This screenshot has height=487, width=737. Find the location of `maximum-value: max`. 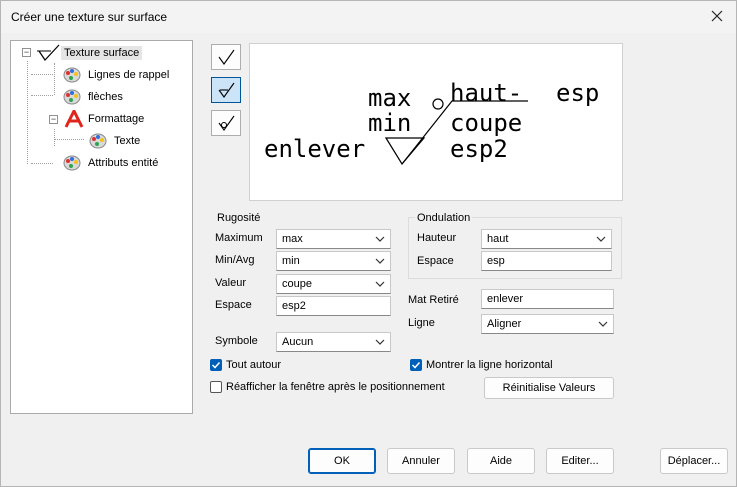

maximum-value: max is located at coordinates (292, 239).